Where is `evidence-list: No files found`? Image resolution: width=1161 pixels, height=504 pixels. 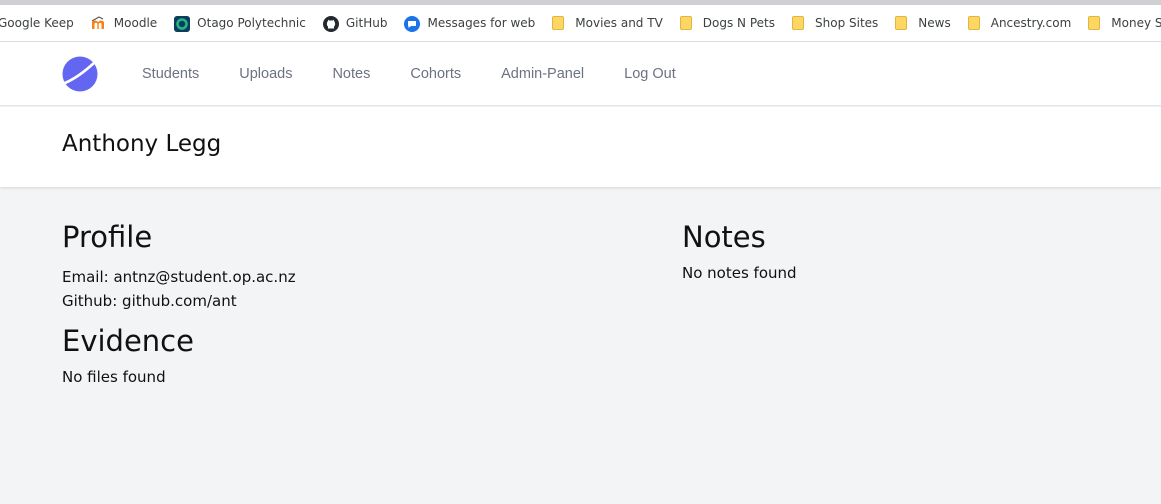 evidence-list: No files found is located at coordinates (342, 377).